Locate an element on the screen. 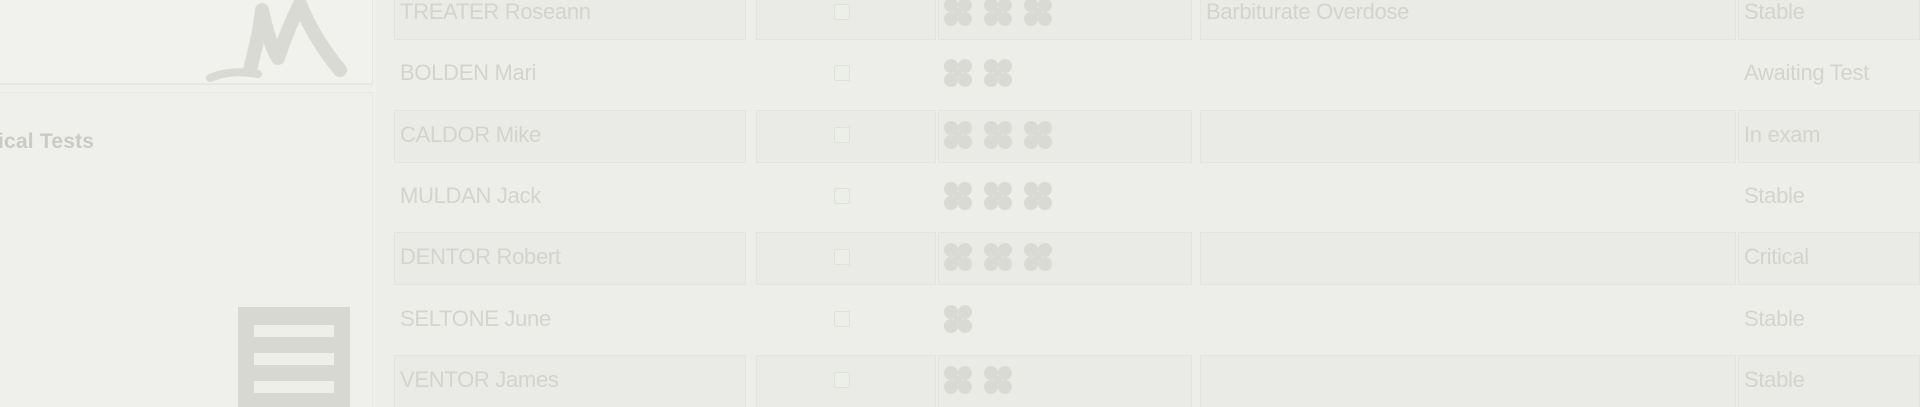 Image resolution: width=1920 pixels, height=407 pixels. logo-panel is located at coordinates (186, 42).